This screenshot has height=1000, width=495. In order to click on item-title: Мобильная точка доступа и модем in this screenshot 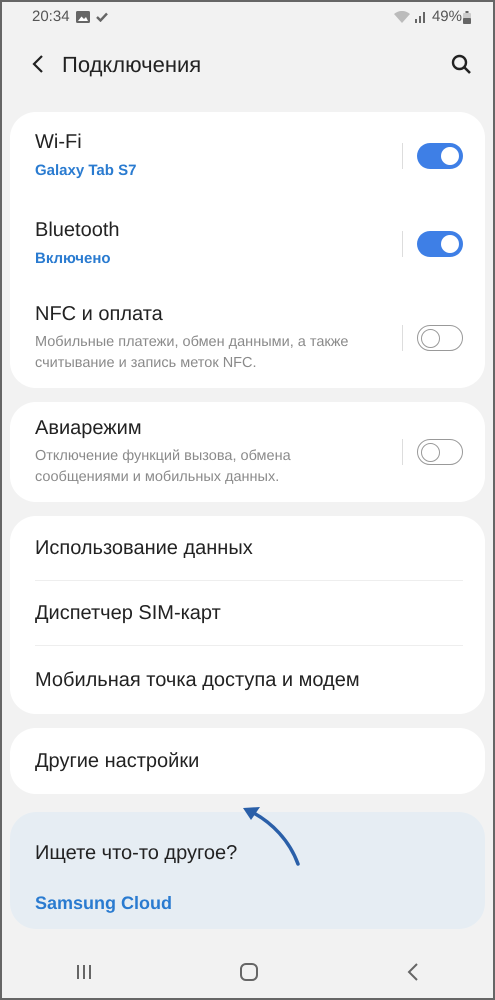, I will do `click(198, 680)`.